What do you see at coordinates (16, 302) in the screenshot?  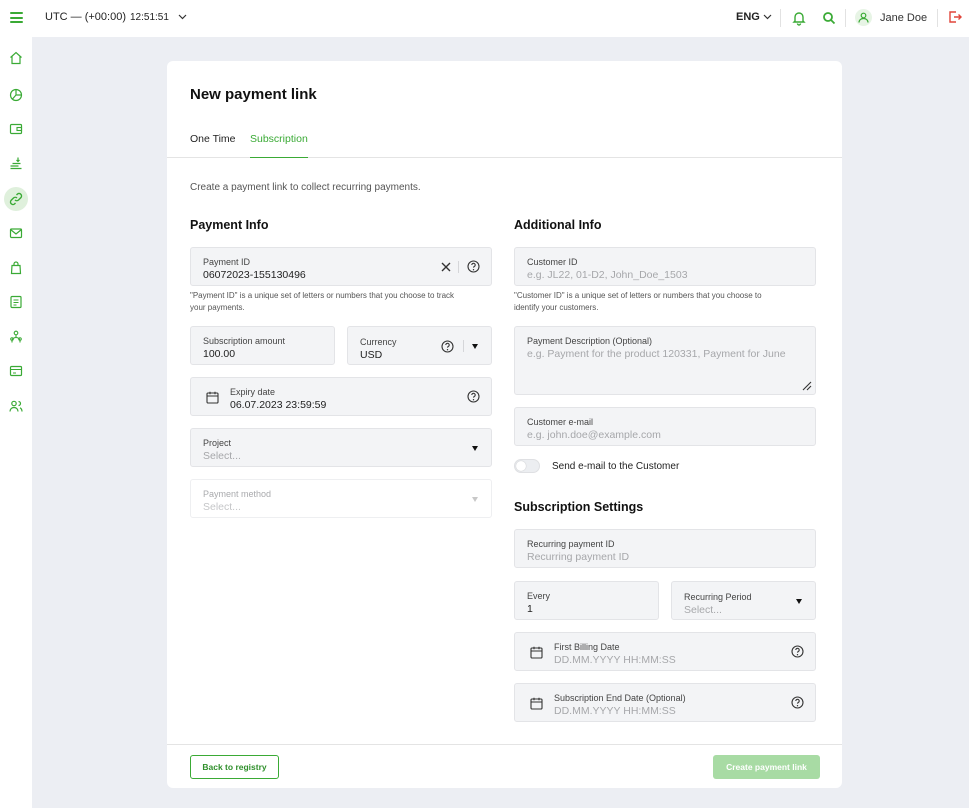 I see `sidebar-item-reports` at bounding box center [16, 302].